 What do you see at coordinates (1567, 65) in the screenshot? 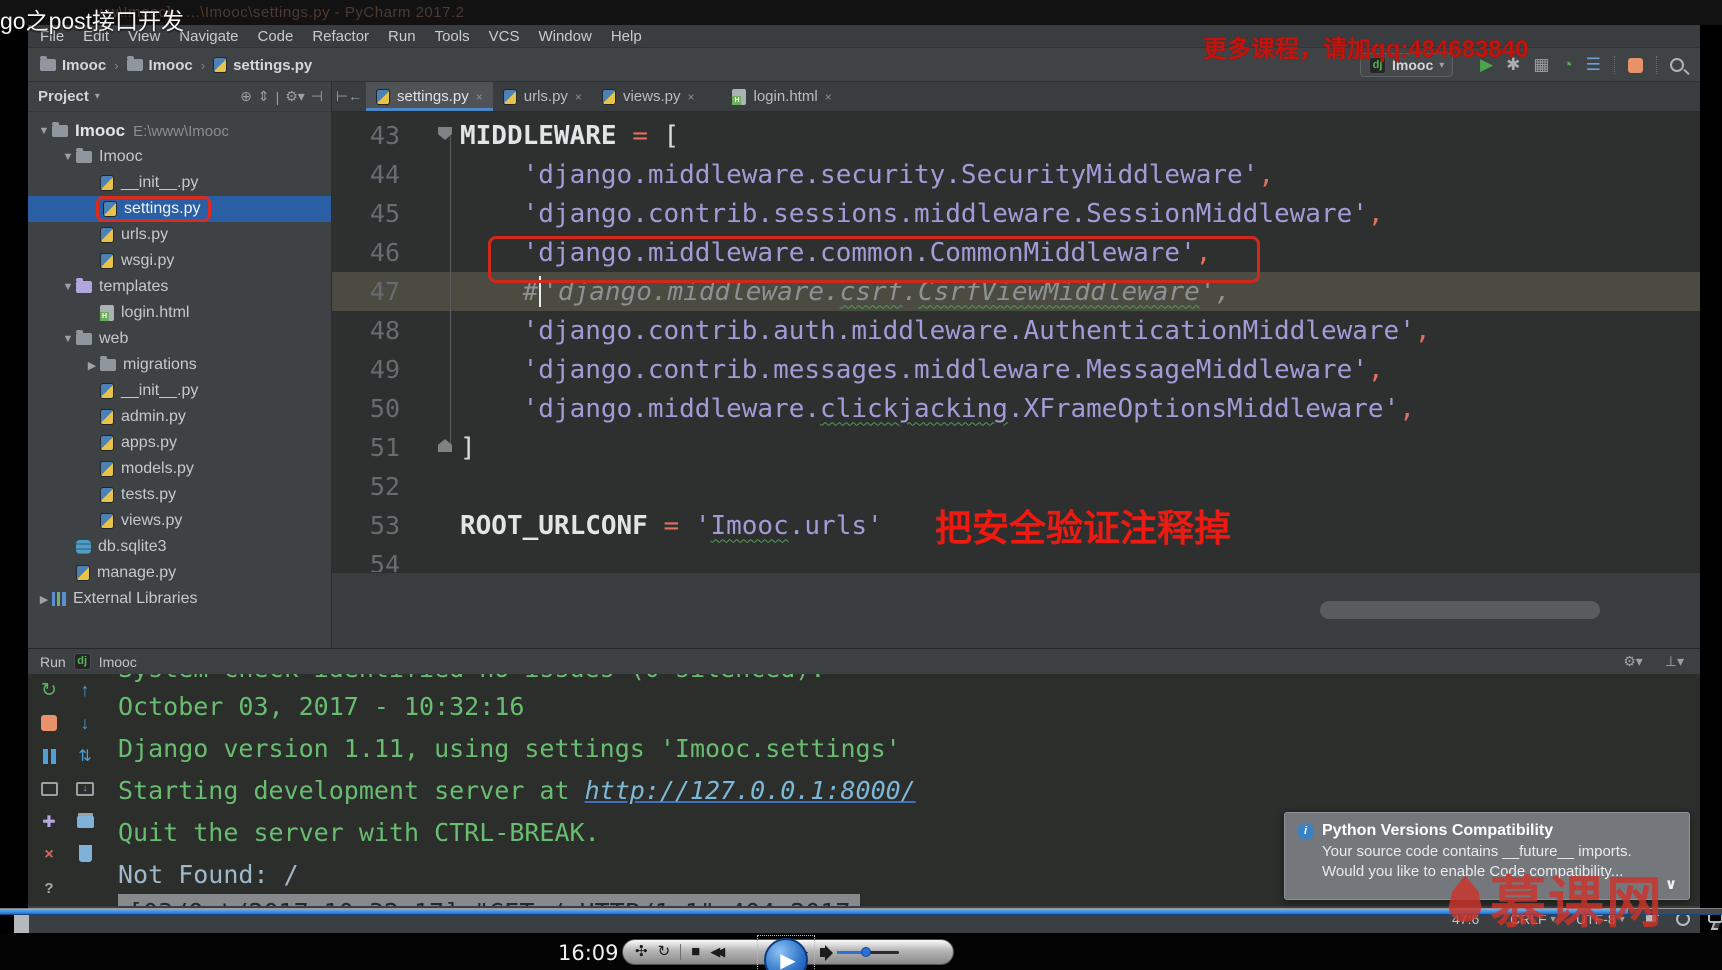
I see `profiler-button: ◔` at bounding box center [1567, 65].